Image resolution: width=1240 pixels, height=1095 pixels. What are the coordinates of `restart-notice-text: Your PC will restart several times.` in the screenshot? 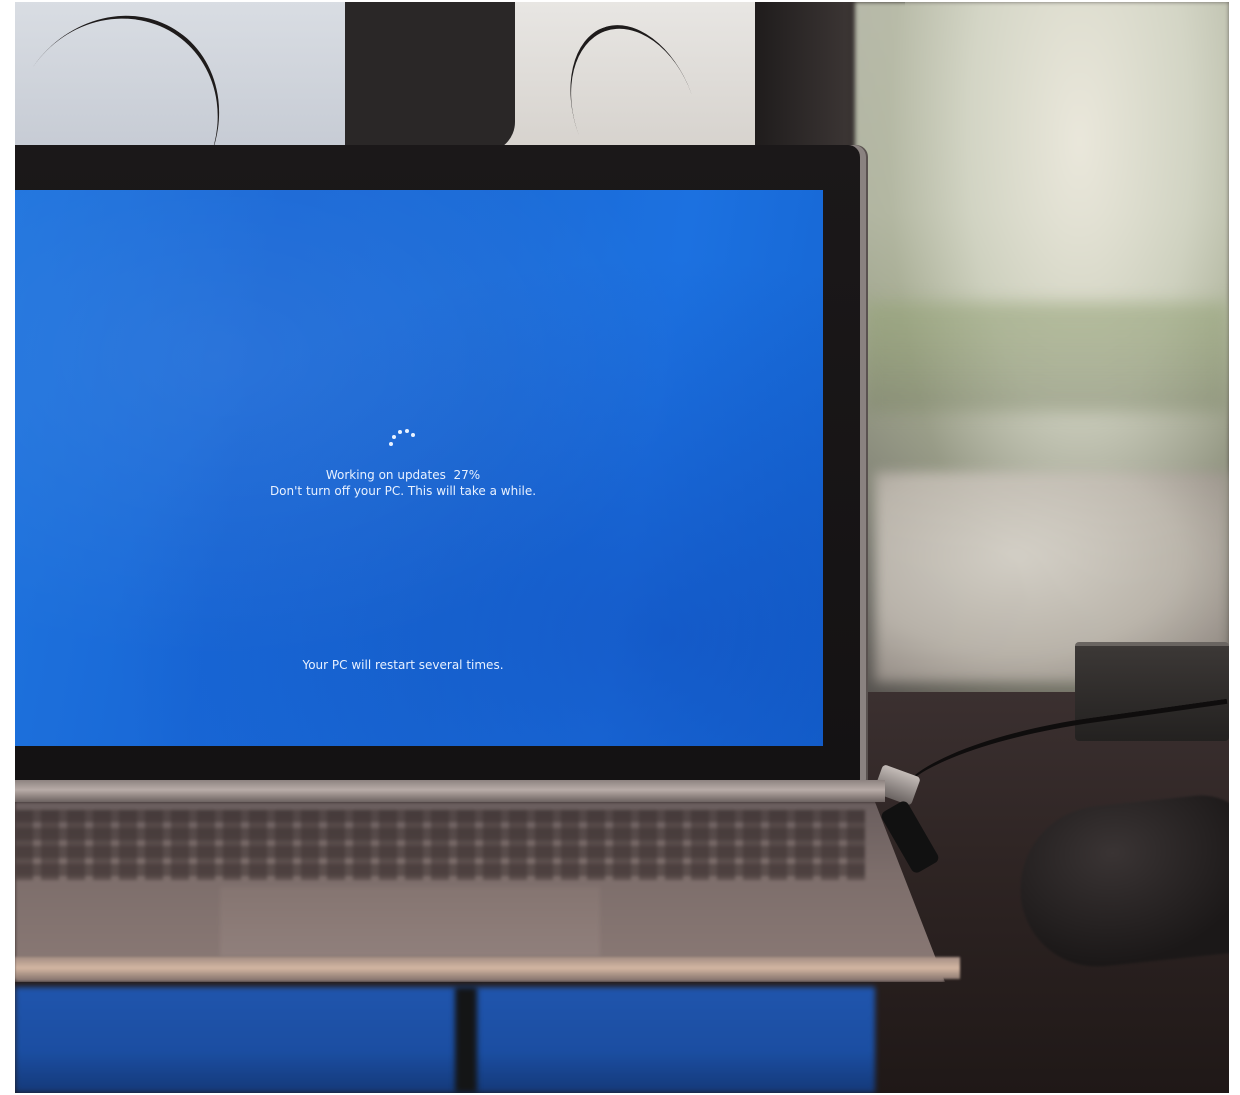 It's located at (403, 665).